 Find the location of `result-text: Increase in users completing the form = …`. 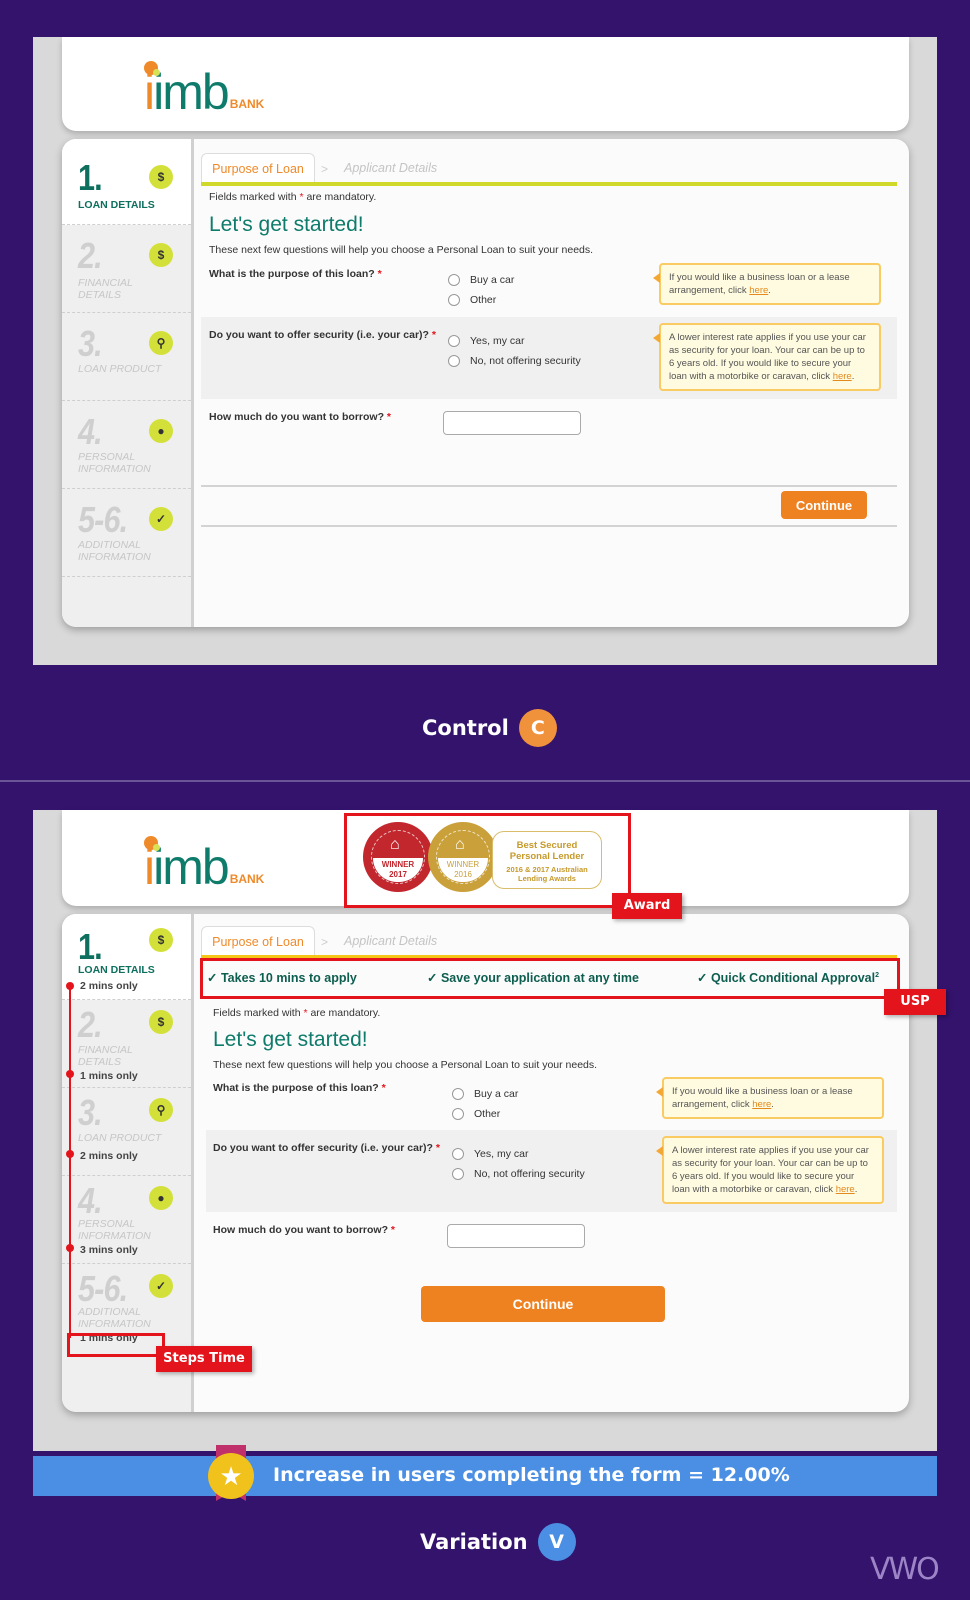

result-text: Increase in users completing the form = … is located at coordinates (531, 1475).